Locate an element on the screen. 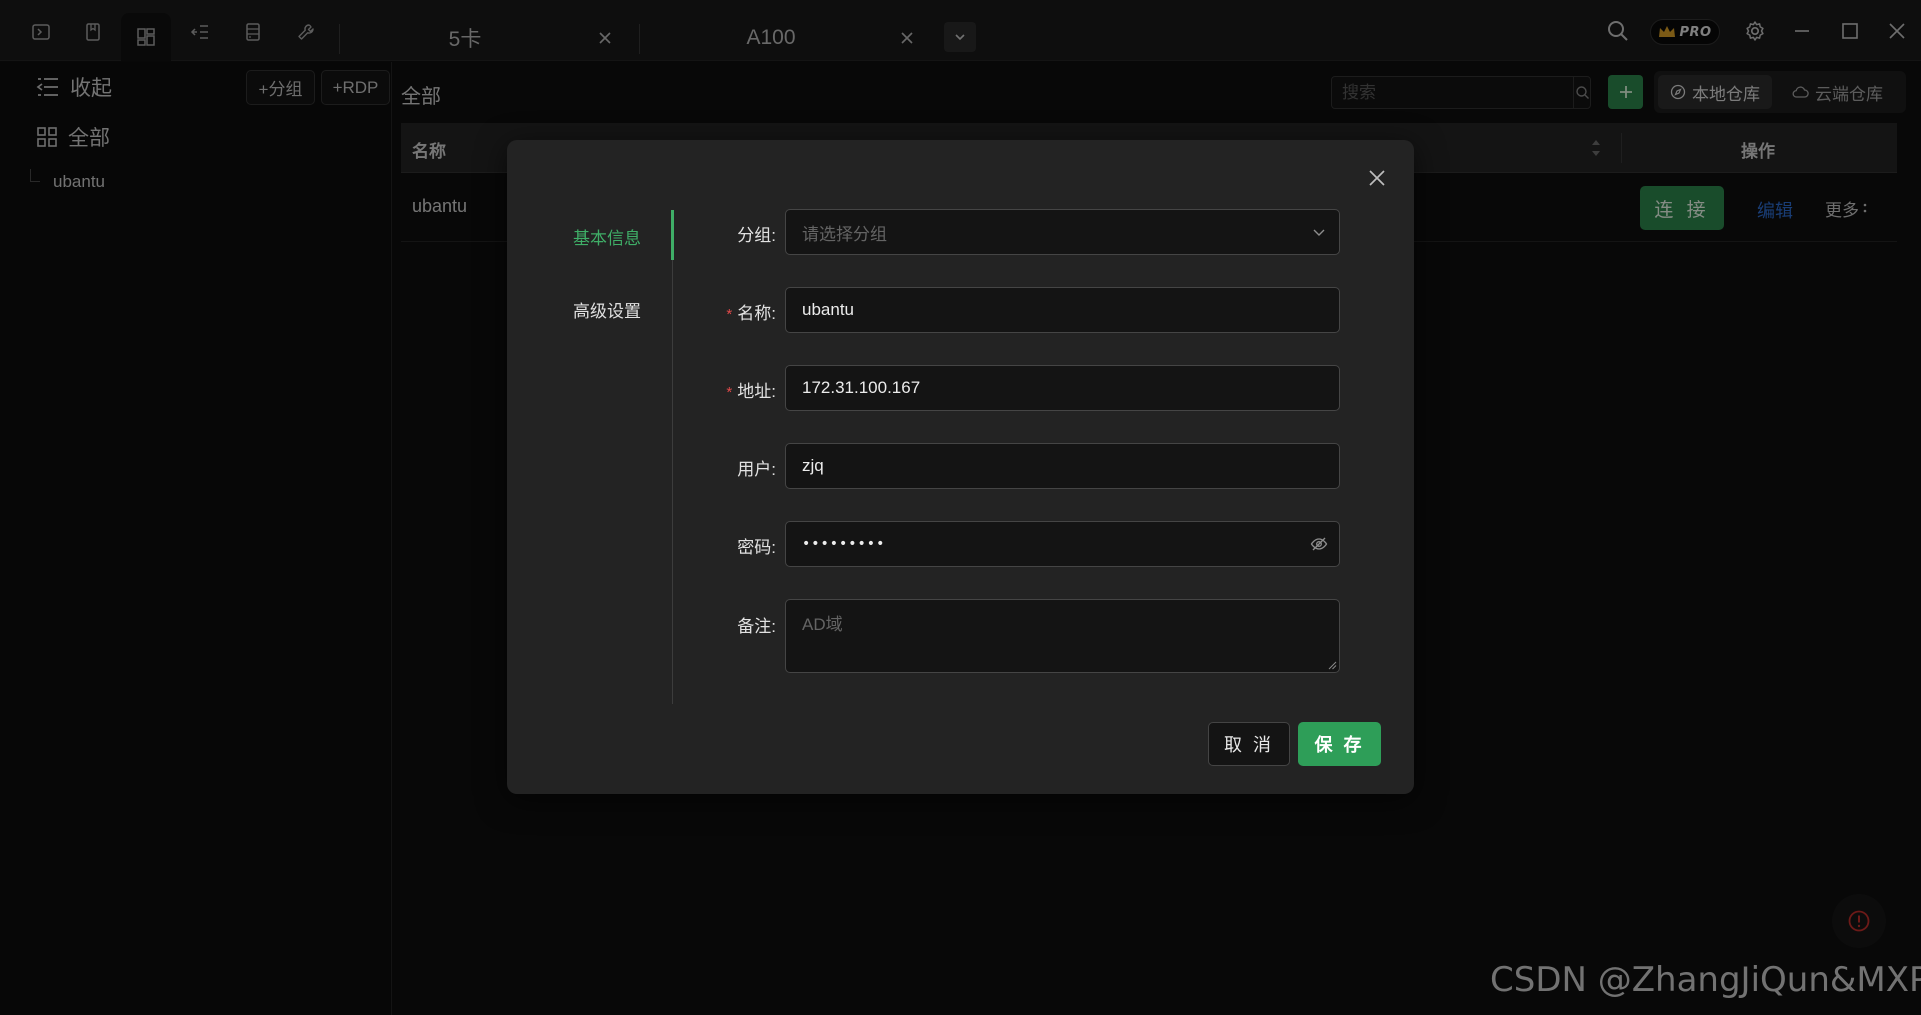  cancel-button: 取 消 is located at coordinates (1249, 744).